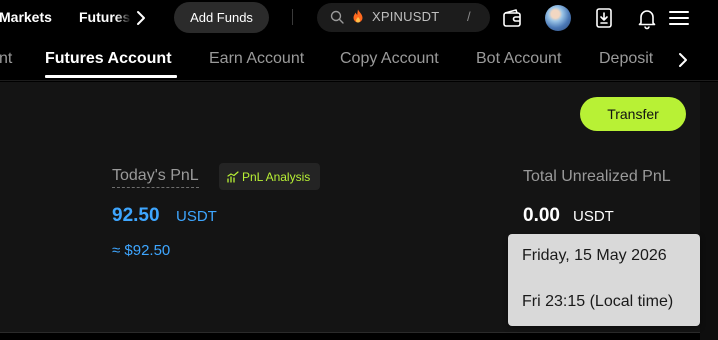  I want to click on top-navigation: Markets Futures Add Funds XPINUSDT /, so click(359, 18).